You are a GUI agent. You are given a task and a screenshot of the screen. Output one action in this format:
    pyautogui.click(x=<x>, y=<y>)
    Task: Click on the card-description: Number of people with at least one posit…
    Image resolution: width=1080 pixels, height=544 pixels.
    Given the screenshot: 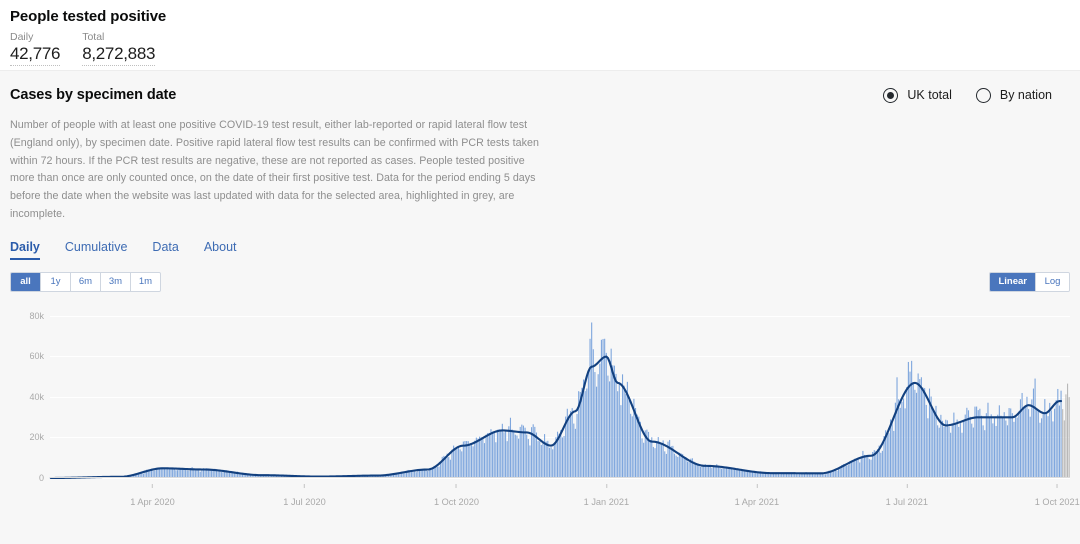 What is the action you would take?
    pyautogui.click(x=275, y=169)
    